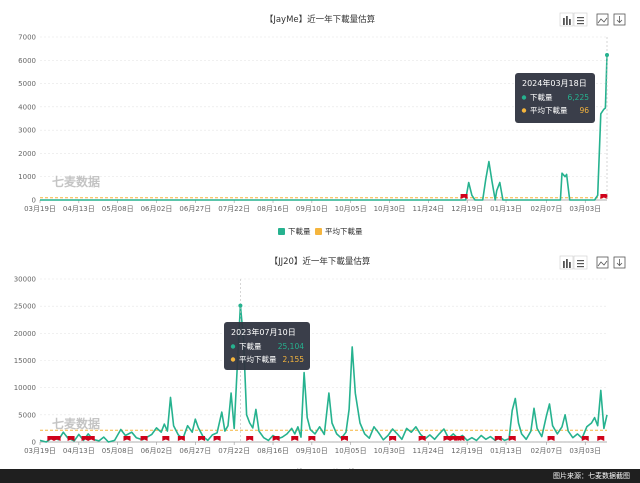 This screenshot has width=640, height=483. I want to click on y-tick-label: 6000, so click(27, 61).